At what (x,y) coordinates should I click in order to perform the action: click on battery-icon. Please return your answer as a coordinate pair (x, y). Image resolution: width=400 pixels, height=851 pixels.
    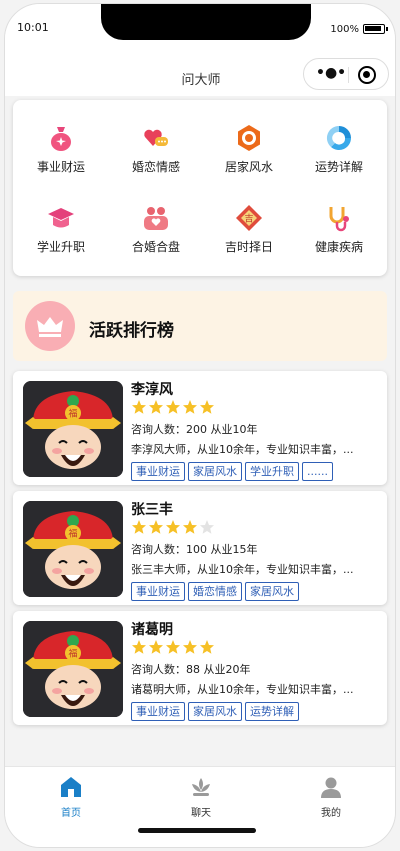
    Looking at the image, I should click on (374, 29).